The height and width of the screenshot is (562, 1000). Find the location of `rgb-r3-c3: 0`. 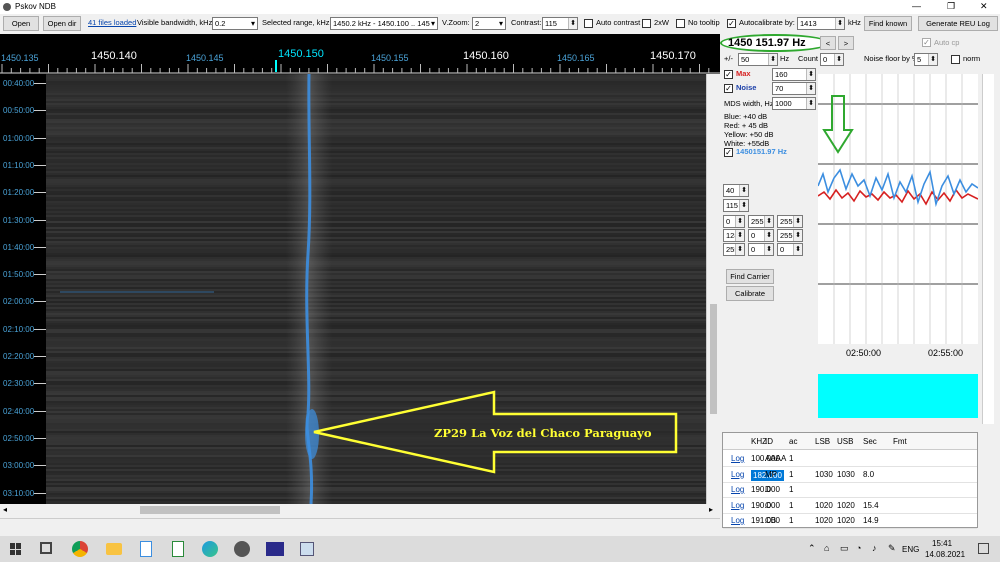

rgb-r3-c3: 0 is located at coordinates (790, 249).